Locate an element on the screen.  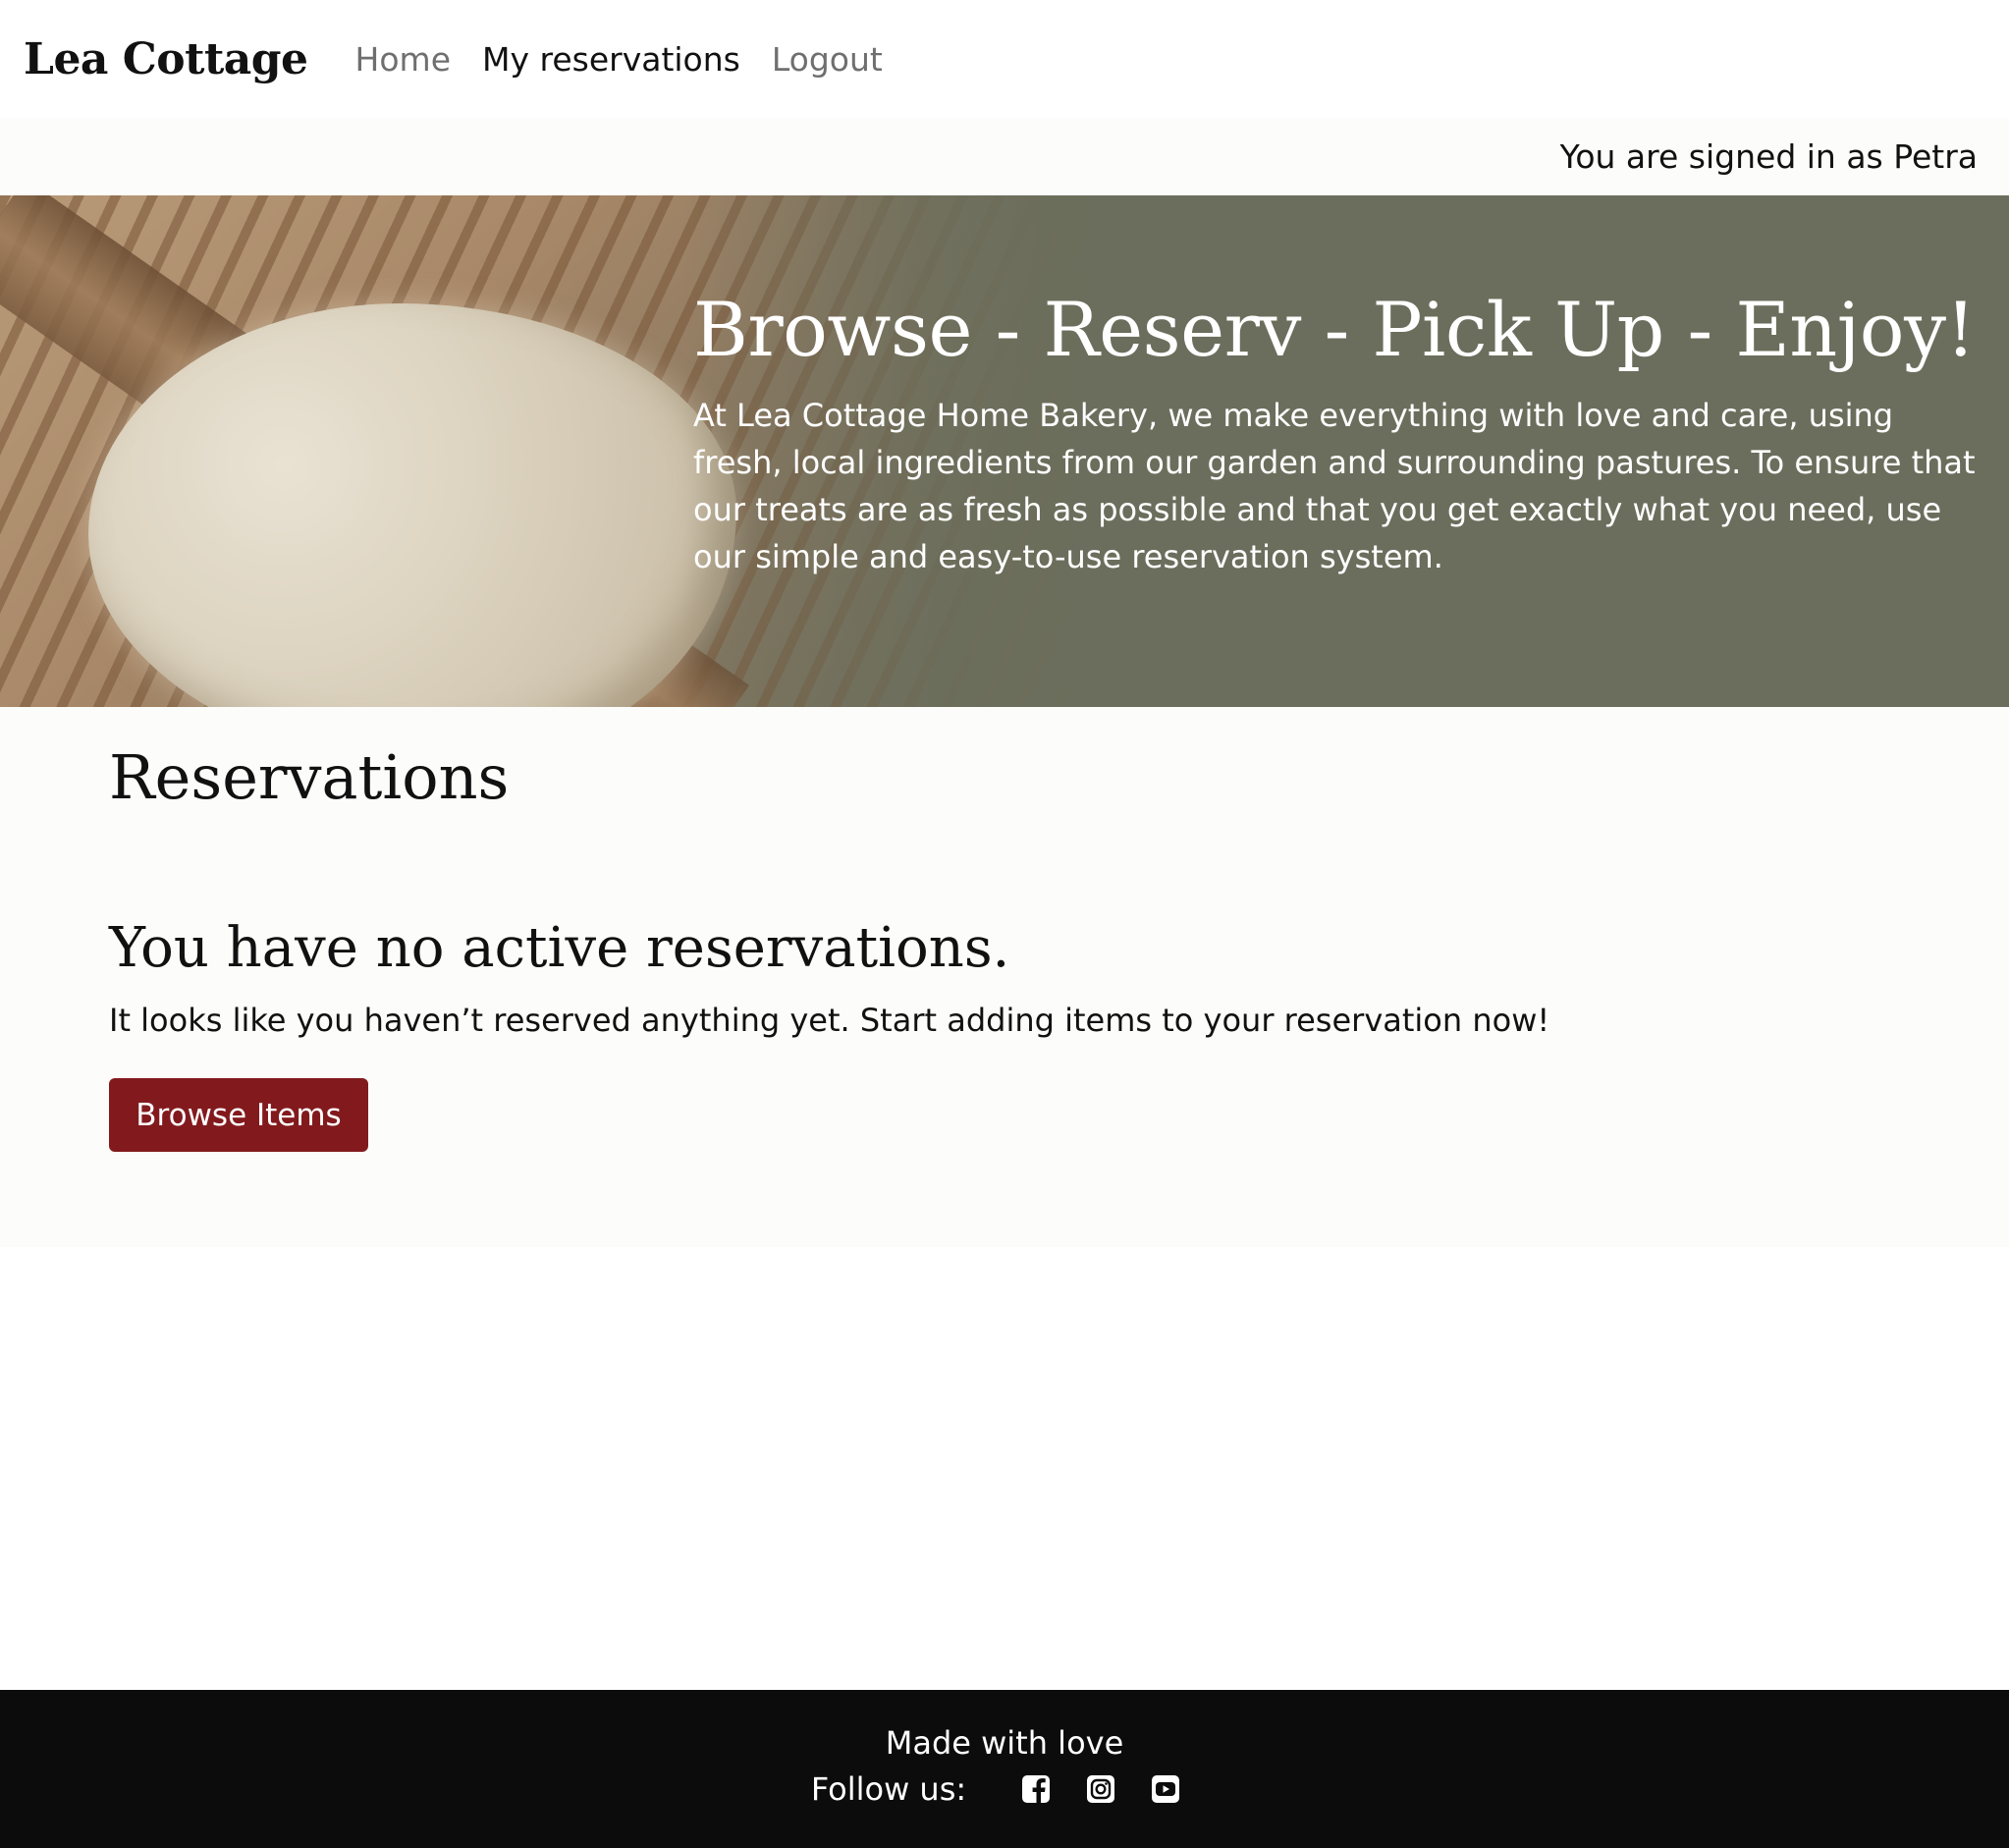
instagram-icon is located at coordinates (1100, 1789).